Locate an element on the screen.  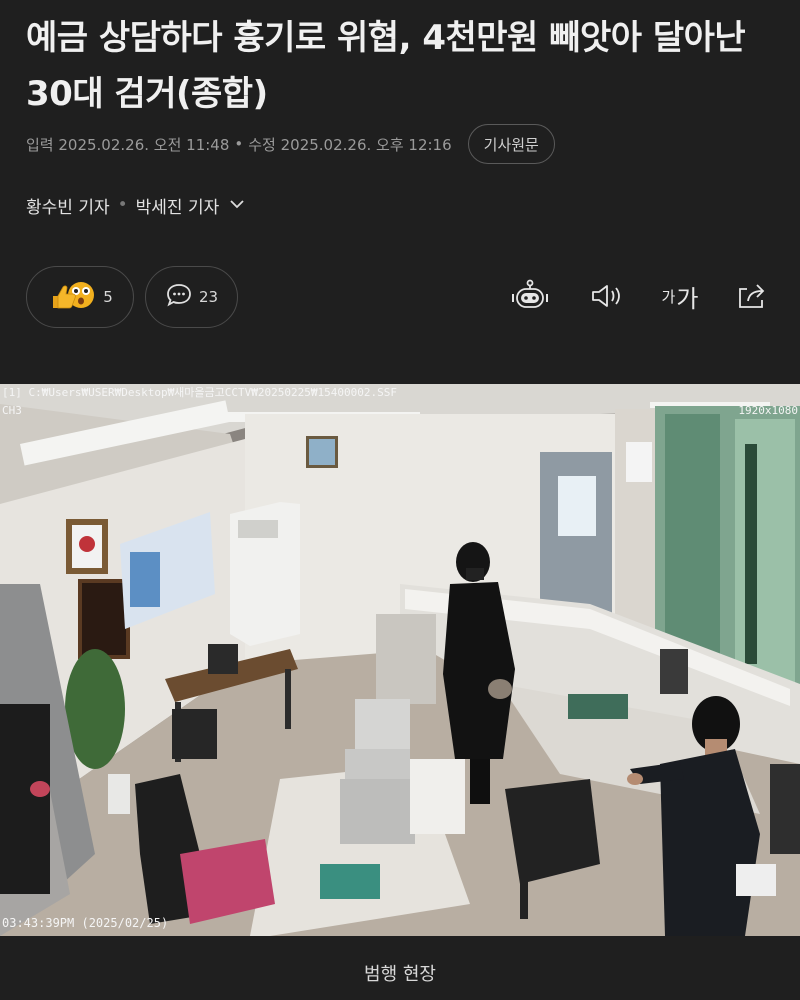
cctv-channel: CH3 is located at coordinates (12, 410).